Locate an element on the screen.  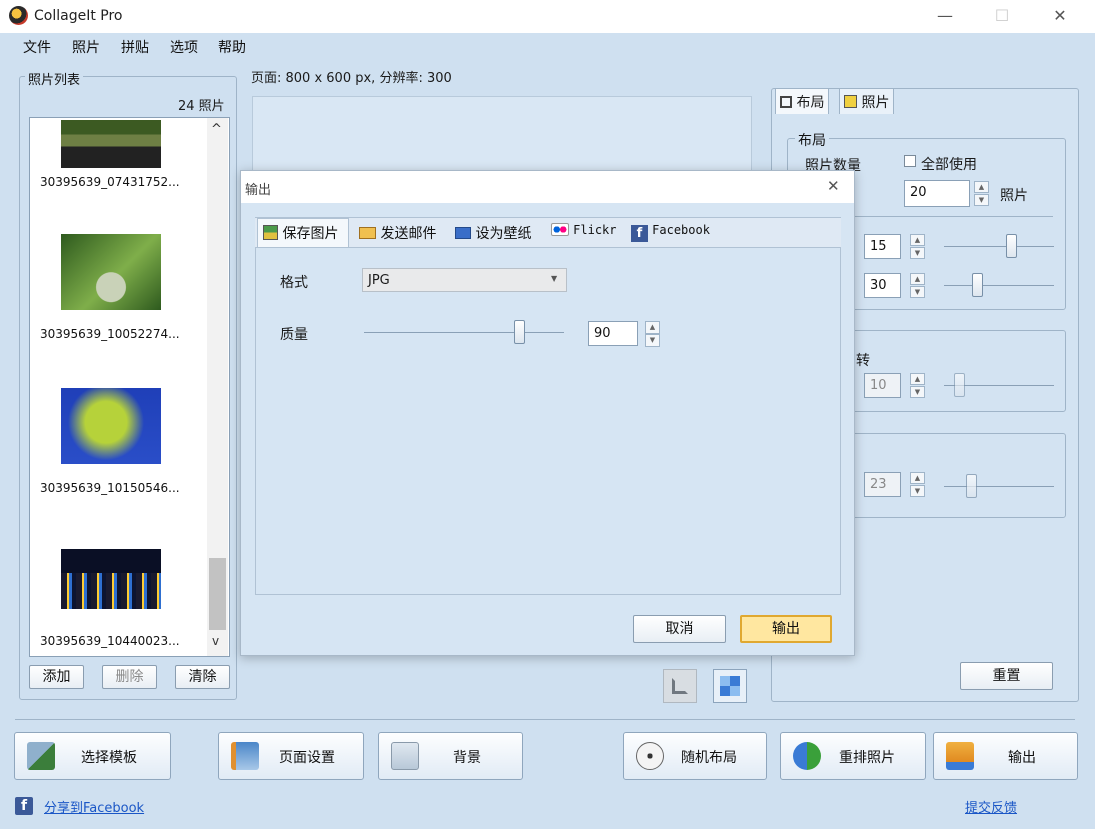
photo-count-down: ▼ is located at coordinates (981, 200).